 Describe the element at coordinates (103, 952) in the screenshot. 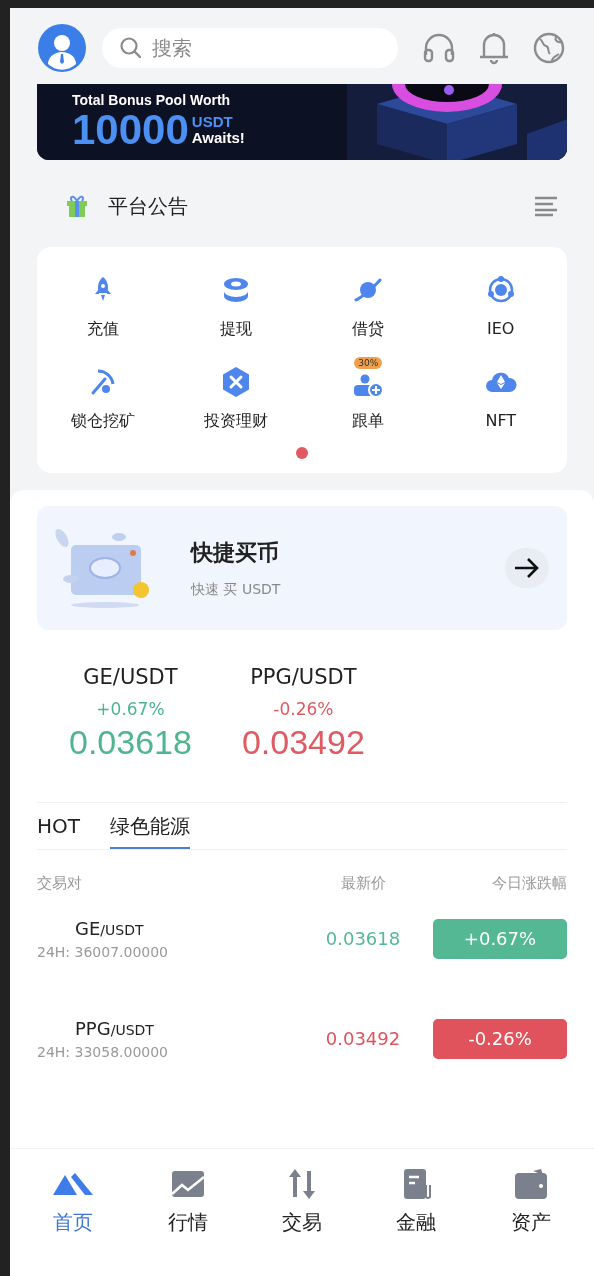

I see `volume-text: 24H: 36007.00000` at that location.